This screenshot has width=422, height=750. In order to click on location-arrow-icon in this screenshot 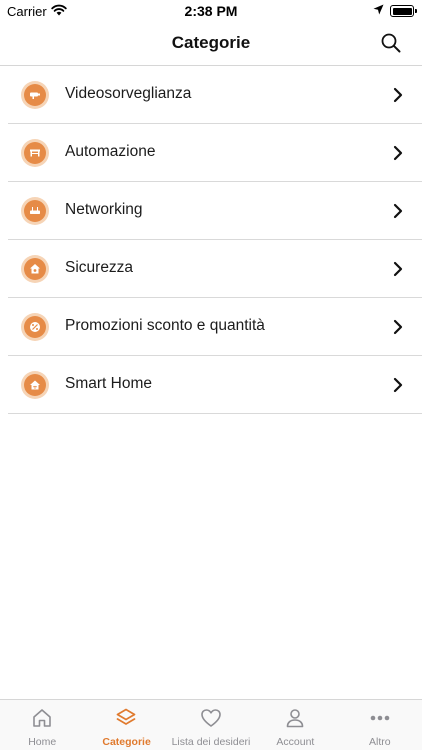, I will do `click(378, 9)`.